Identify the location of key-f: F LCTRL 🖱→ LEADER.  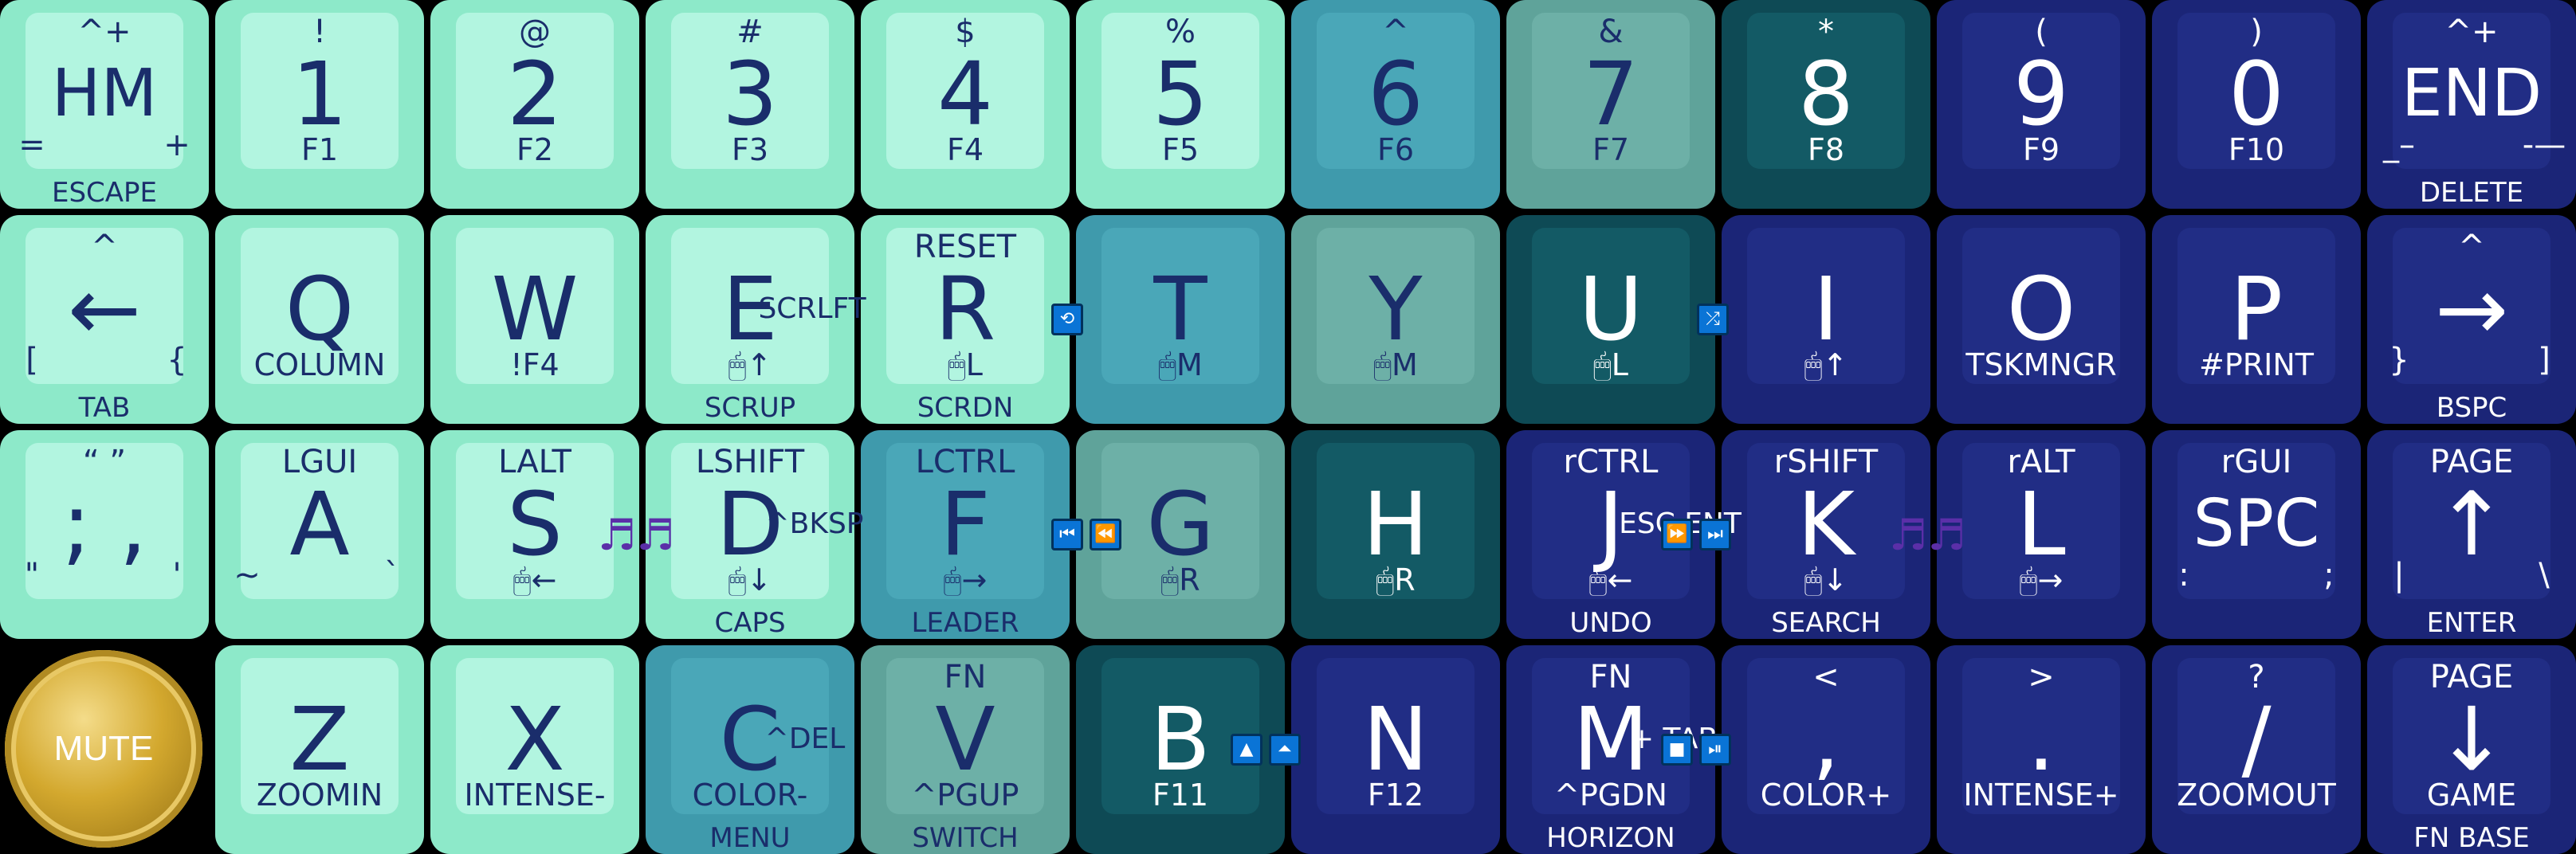
(965, 534).